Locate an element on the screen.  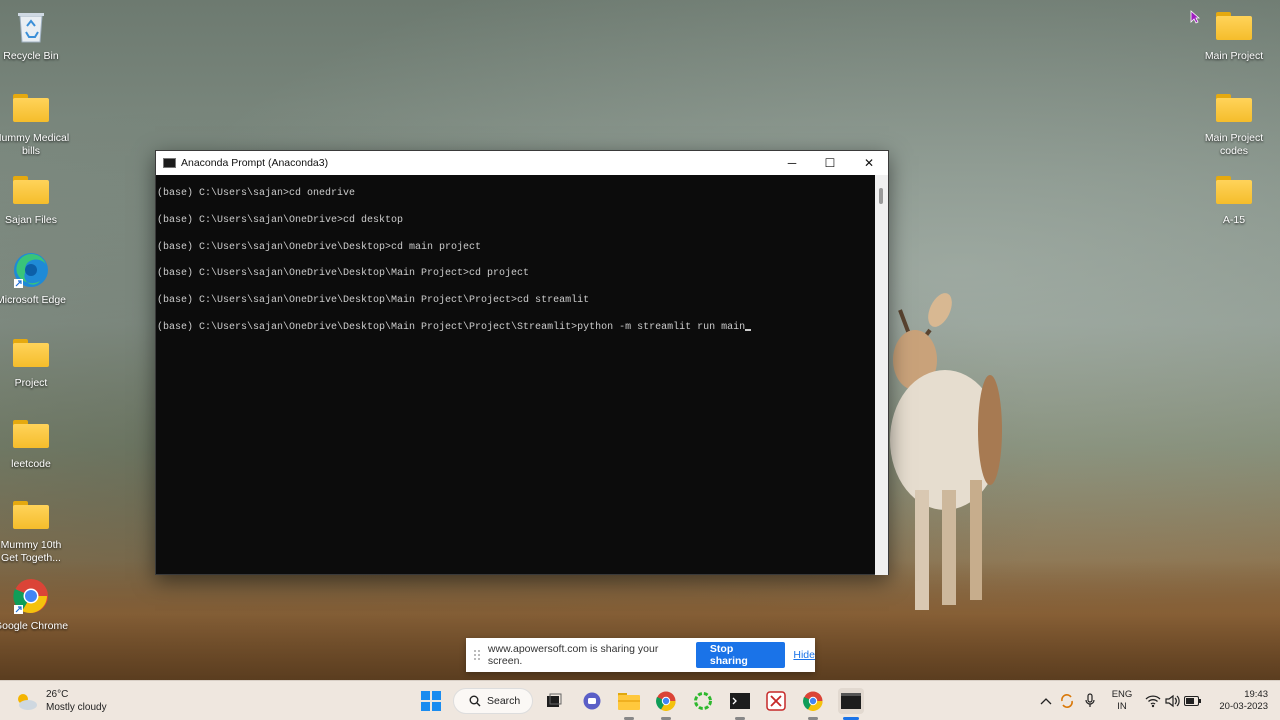
file-explorer-button is located at coordinates (629, 701).